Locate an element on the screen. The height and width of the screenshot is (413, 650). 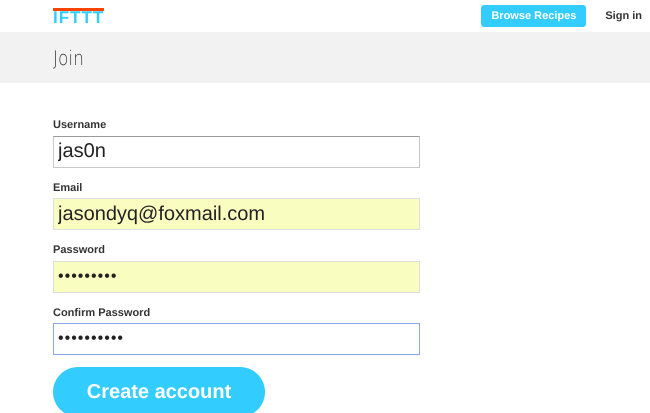
sign-in-link: Sign in is located at coordinates (623, 16).